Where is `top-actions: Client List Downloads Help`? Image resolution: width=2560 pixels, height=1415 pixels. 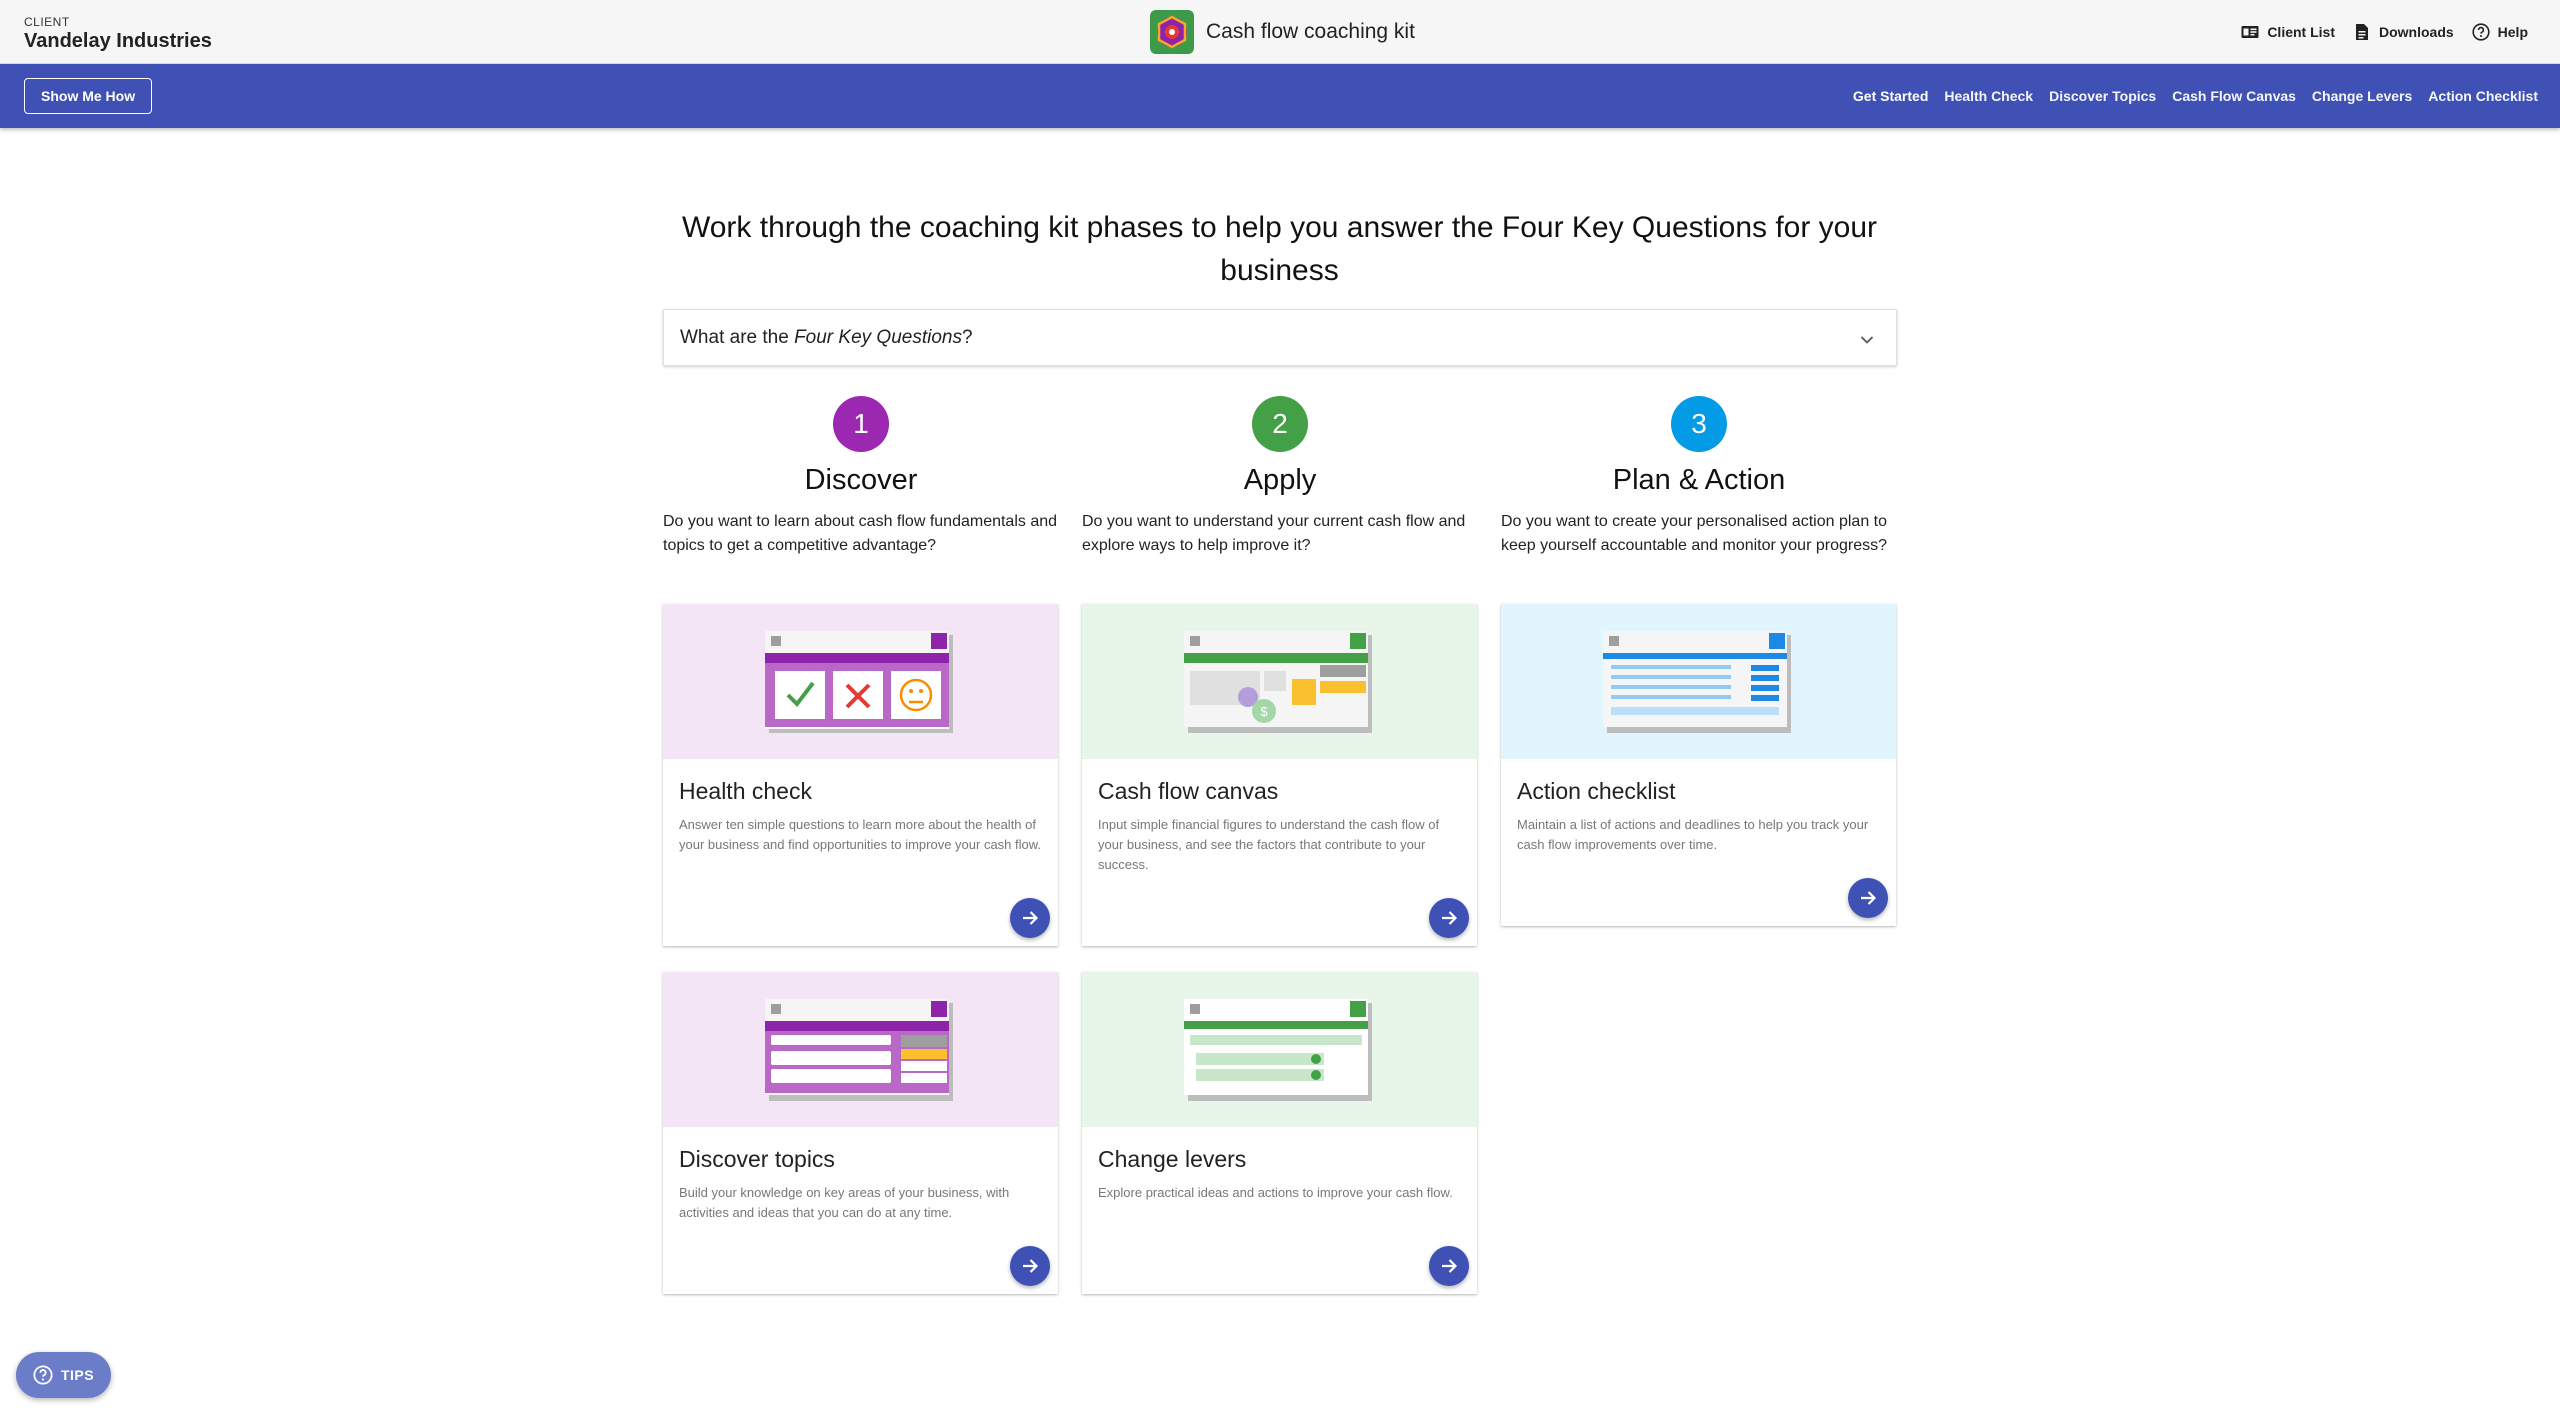
top-actions: Client List Downloads Help is located at coordinates (2375, 32).